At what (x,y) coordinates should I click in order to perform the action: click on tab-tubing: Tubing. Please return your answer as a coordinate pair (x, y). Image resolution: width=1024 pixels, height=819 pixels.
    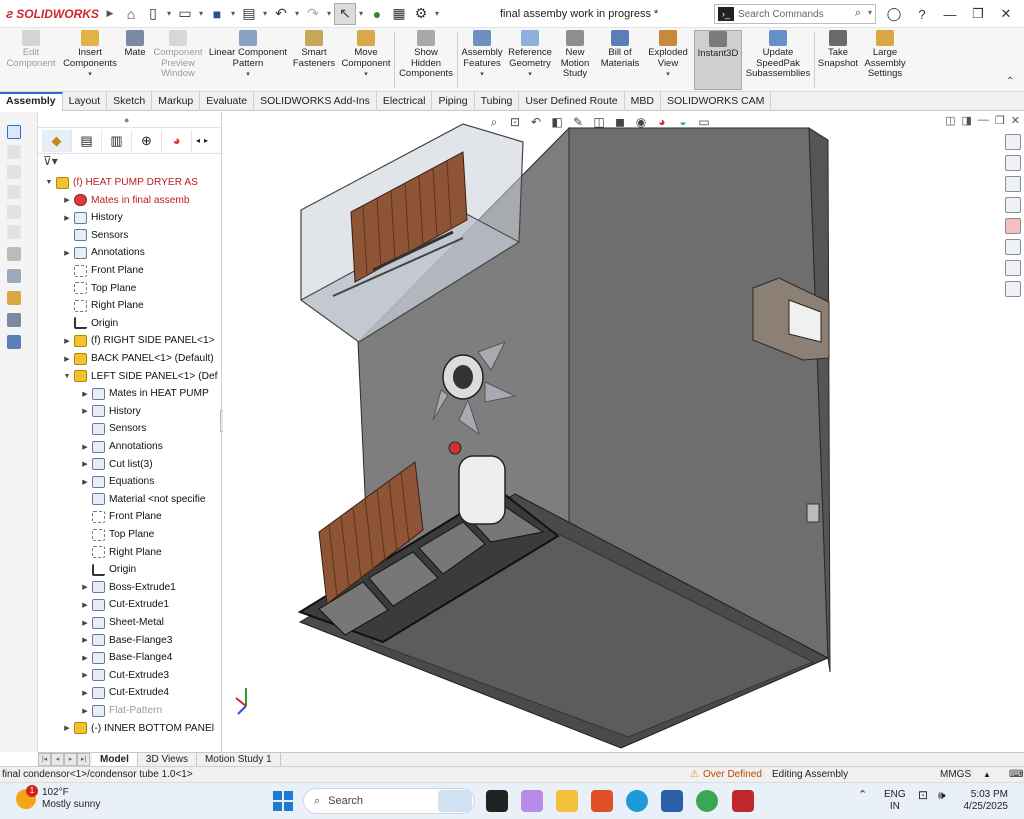
    Looking at the image, I should click on (497, 101).